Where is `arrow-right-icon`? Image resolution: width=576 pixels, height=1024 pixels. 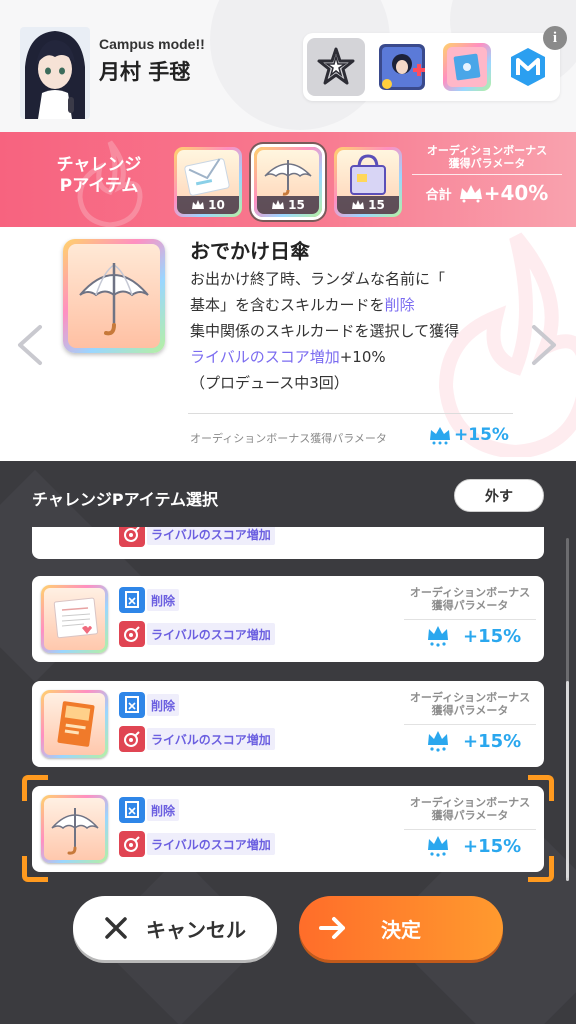 arrow-right-icon is located at coordinates (332, 928).